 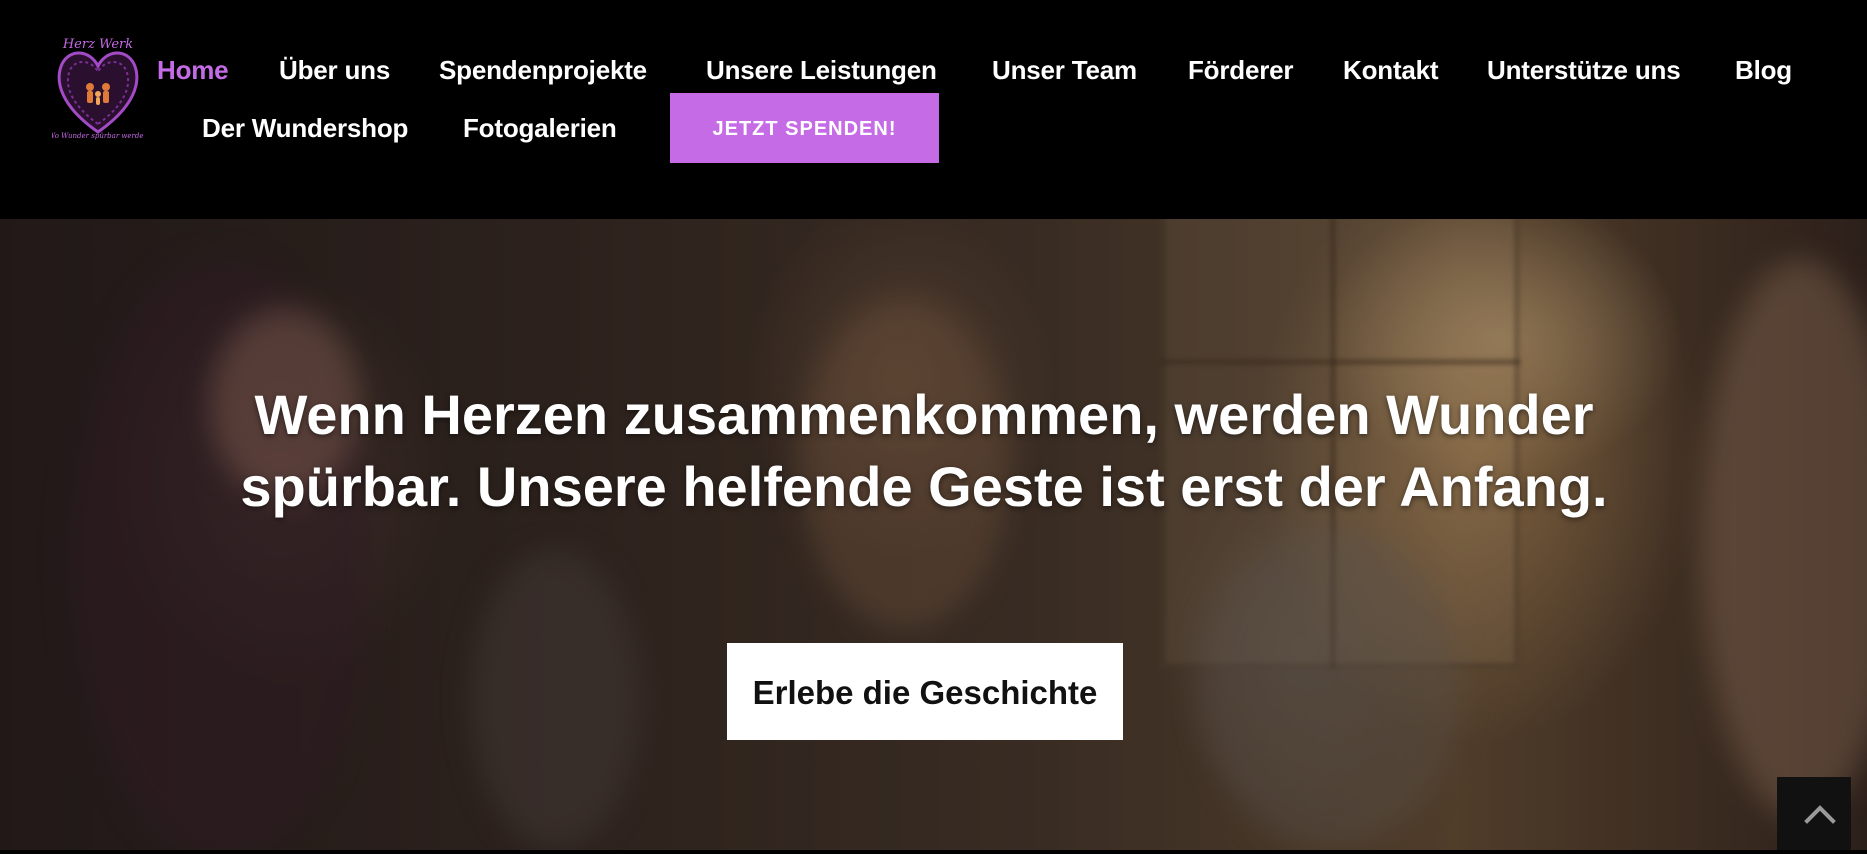 I want to click on nav-item-unsere-leistungen: Unsere Leistungen, so click(x=821, y=70).